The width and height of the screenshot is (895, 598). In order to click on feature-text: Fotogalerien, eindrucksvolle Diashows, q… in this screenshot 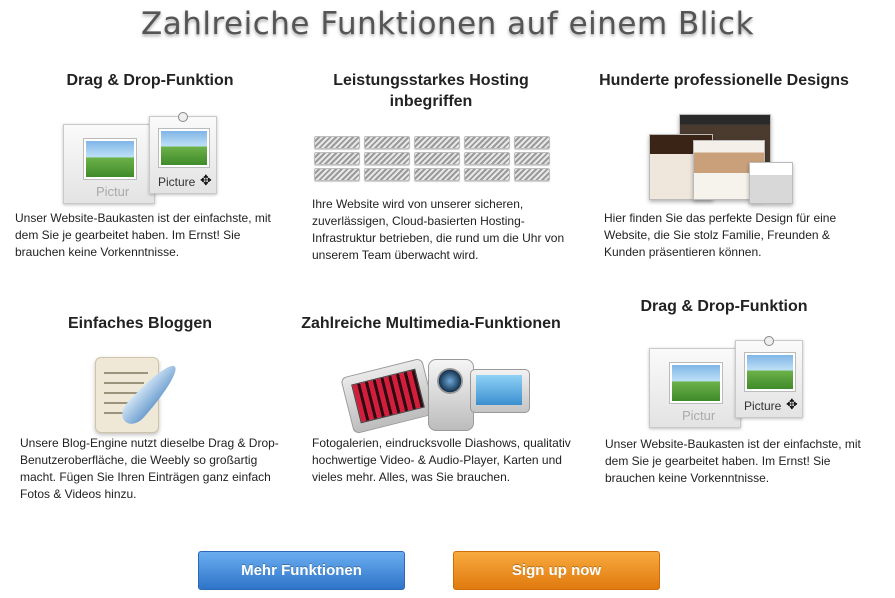, I will do `click(441, 460)`.